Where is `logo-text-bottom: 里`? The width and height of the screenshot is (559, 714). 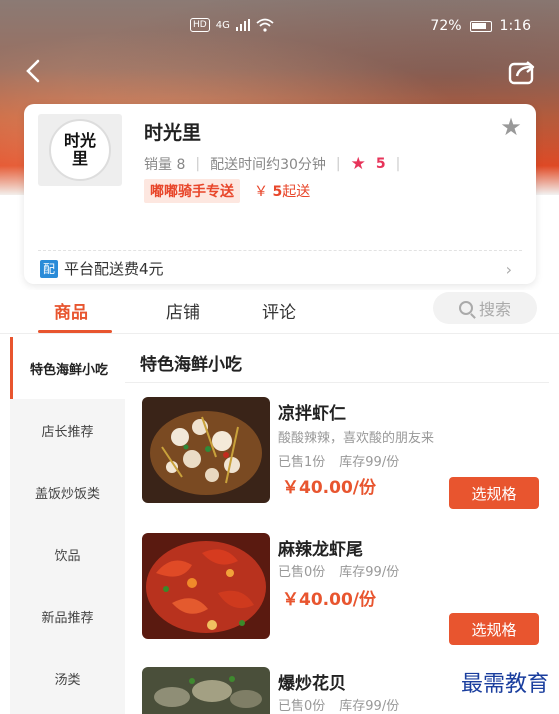
logo-text-bottom: 里 is located at coordinates (79, 158).